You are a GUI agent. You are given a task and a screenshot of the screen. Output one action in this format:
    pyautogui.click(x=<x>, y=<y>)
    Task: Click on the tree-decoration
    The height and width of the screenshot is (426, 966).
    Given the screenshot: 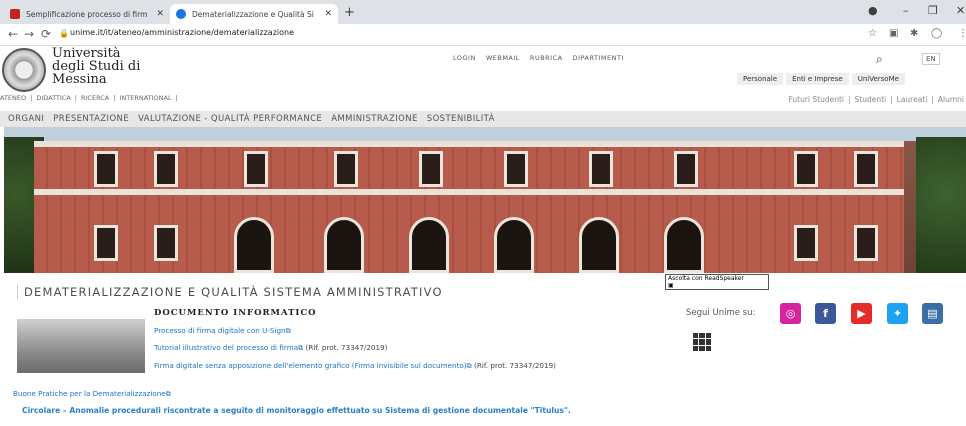 What is the action you would take?
    pyautogui.click(x=941, y=205)
    